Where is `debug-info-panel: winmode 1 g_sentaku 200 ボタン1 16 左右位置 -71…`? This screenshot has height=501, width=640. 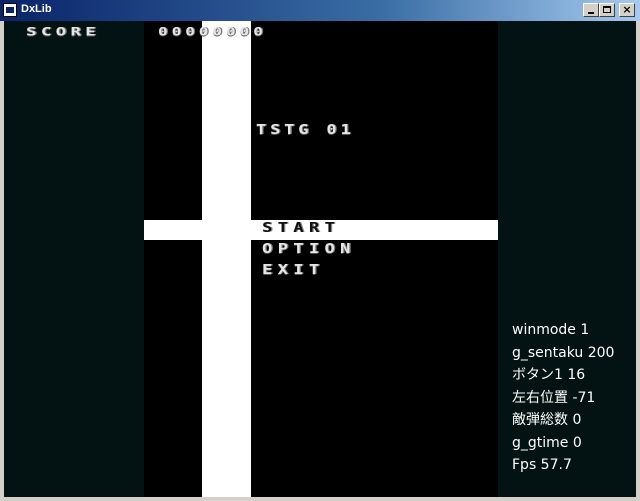
debug-info-panel: winmode 1 g_sentaku 200 ボタン1 16 左右位置 -71… is located at coordinates (574, 398).